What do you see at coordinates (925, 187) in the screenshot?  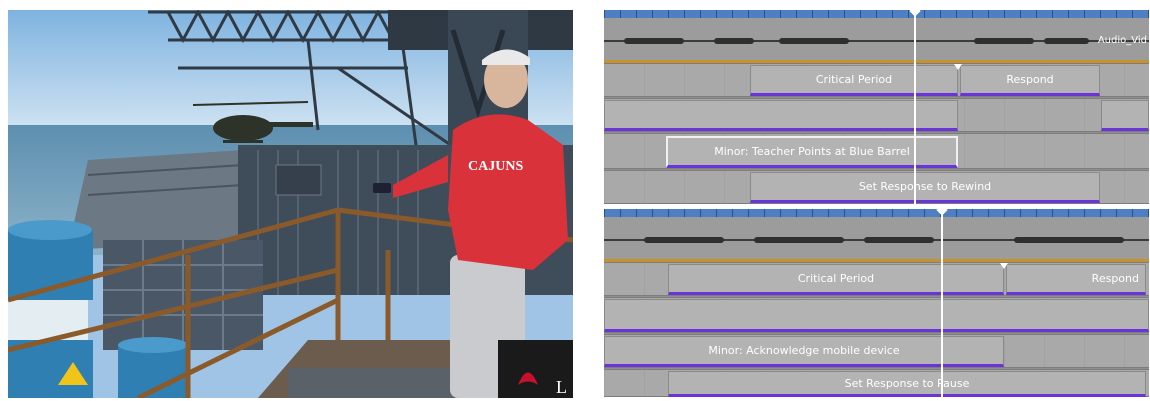 I see `clip-set-response: Set Response to Rewind` at bounding box center [925, 187].